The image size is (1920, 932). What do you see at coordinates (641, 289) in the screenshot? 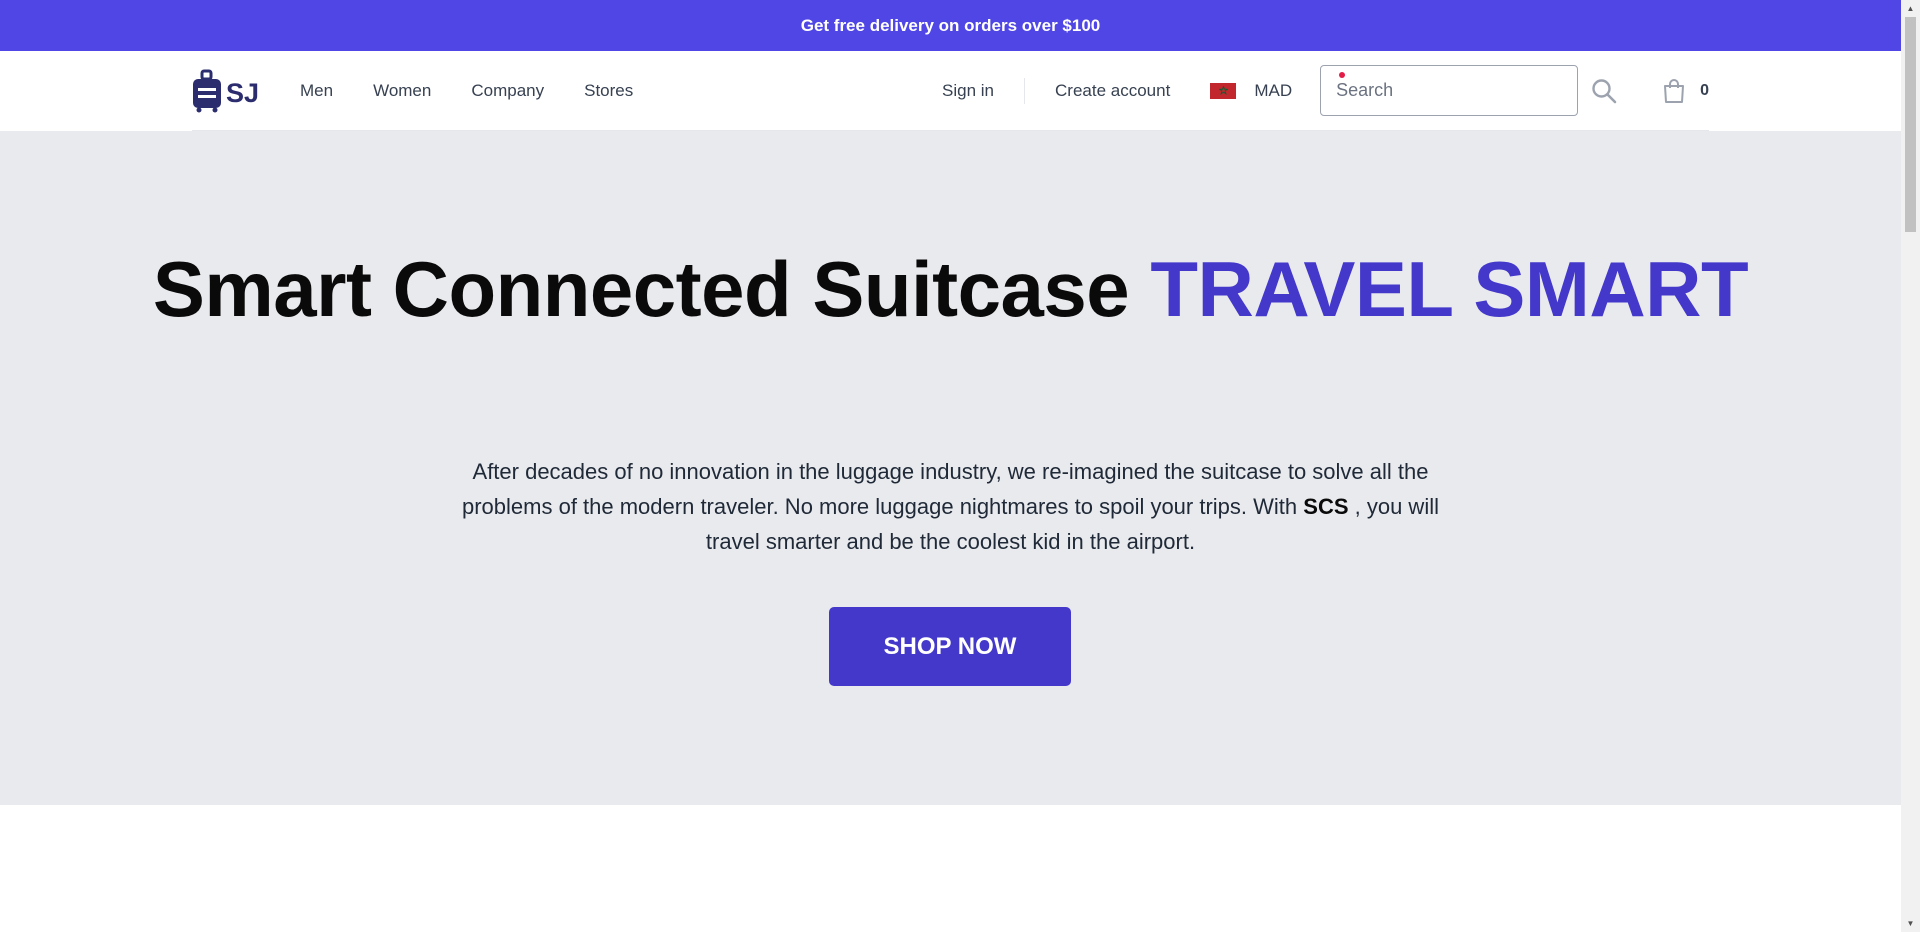
I see `hero-title-main: Smart Connected Suitcase` at bounding box center [641, 289].